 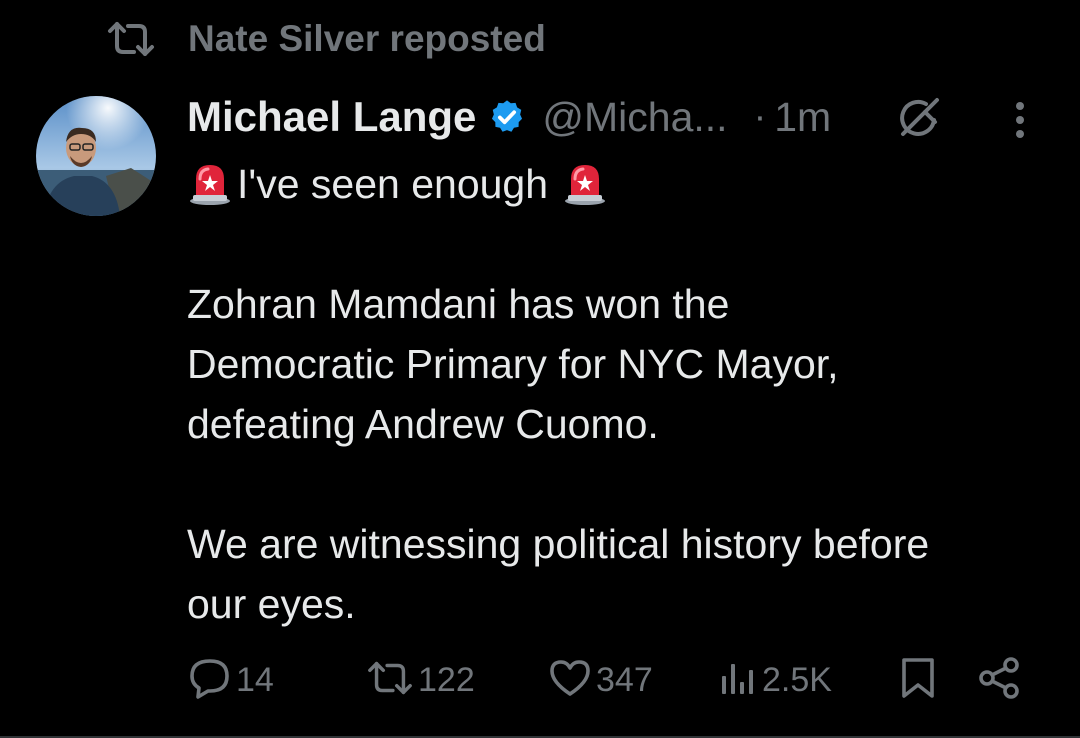 I want to click on reply-button: 14, so click(x=231, y=680).